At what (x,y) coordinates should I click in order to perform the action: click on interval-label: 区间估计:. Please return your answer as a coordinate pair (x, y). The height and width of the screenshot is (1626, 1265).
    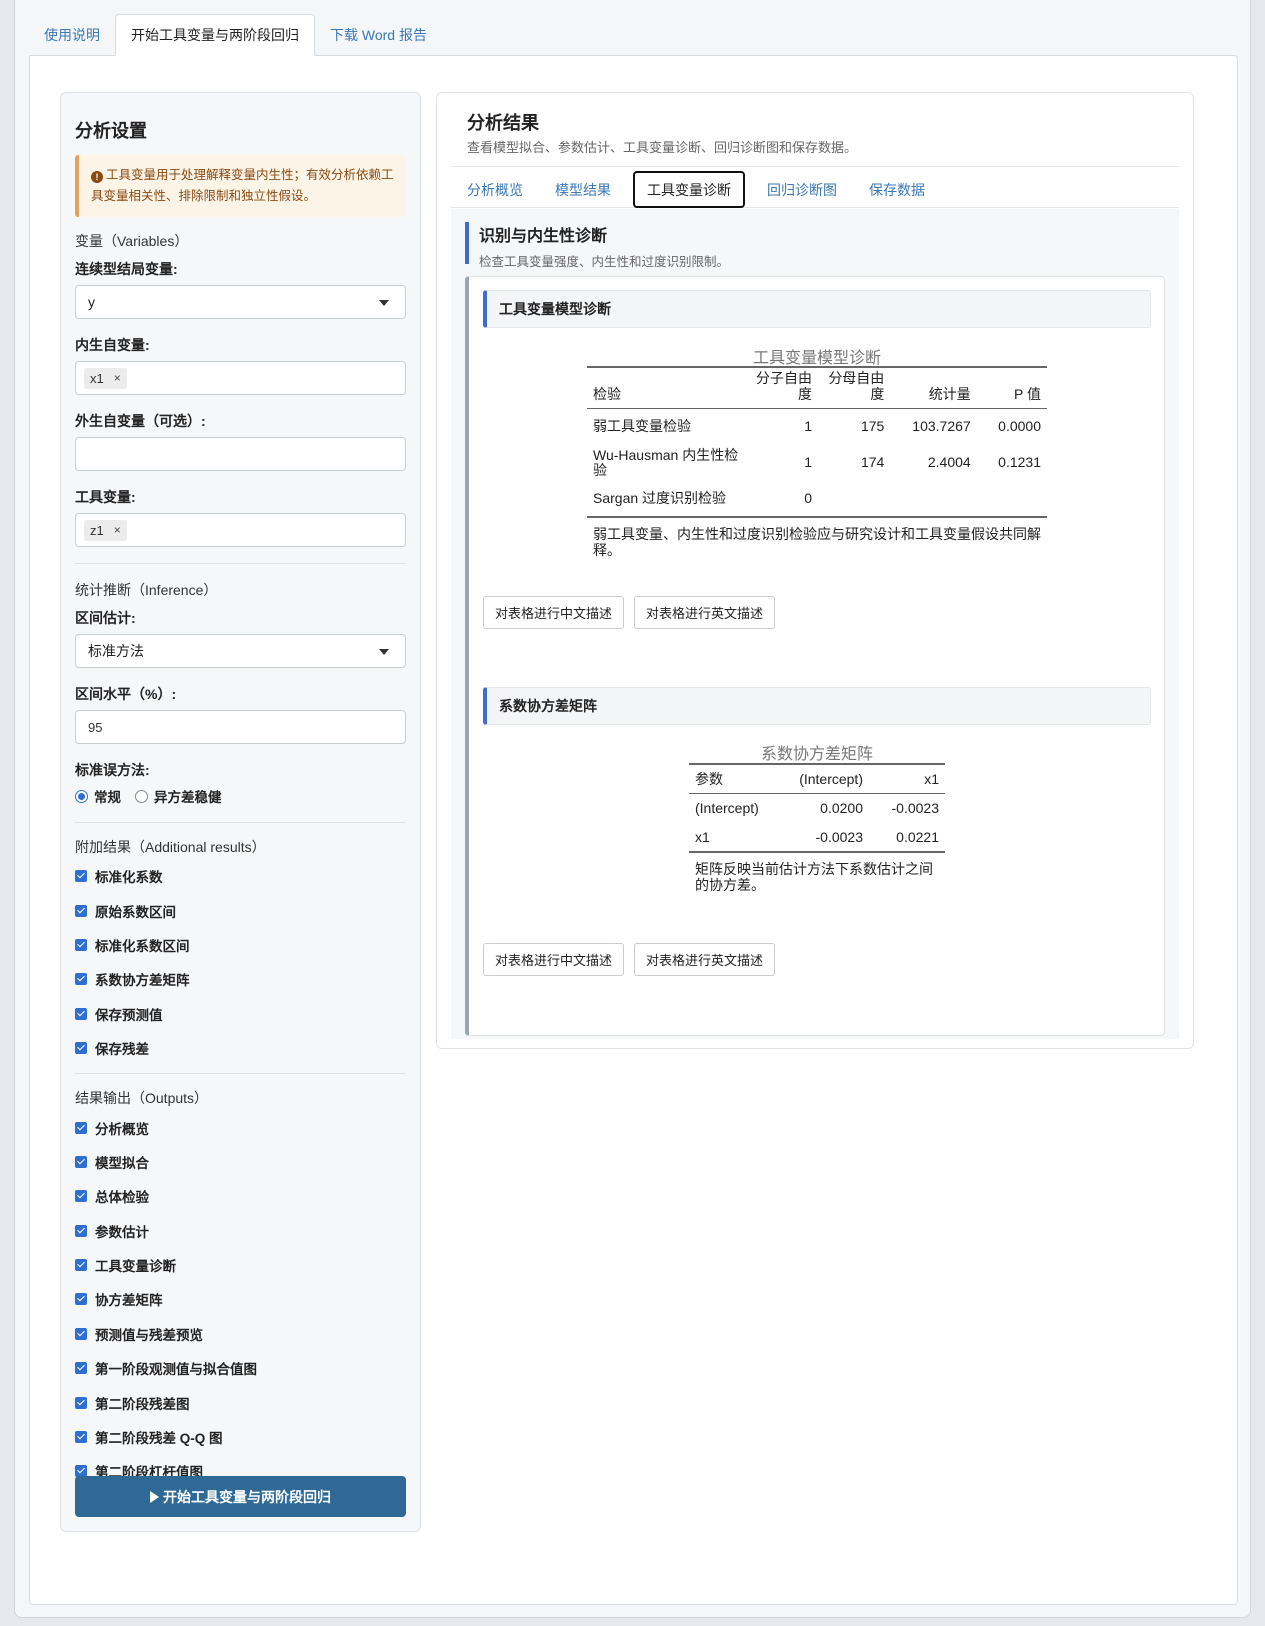
    Looking at the image, I should click on (105, 618).